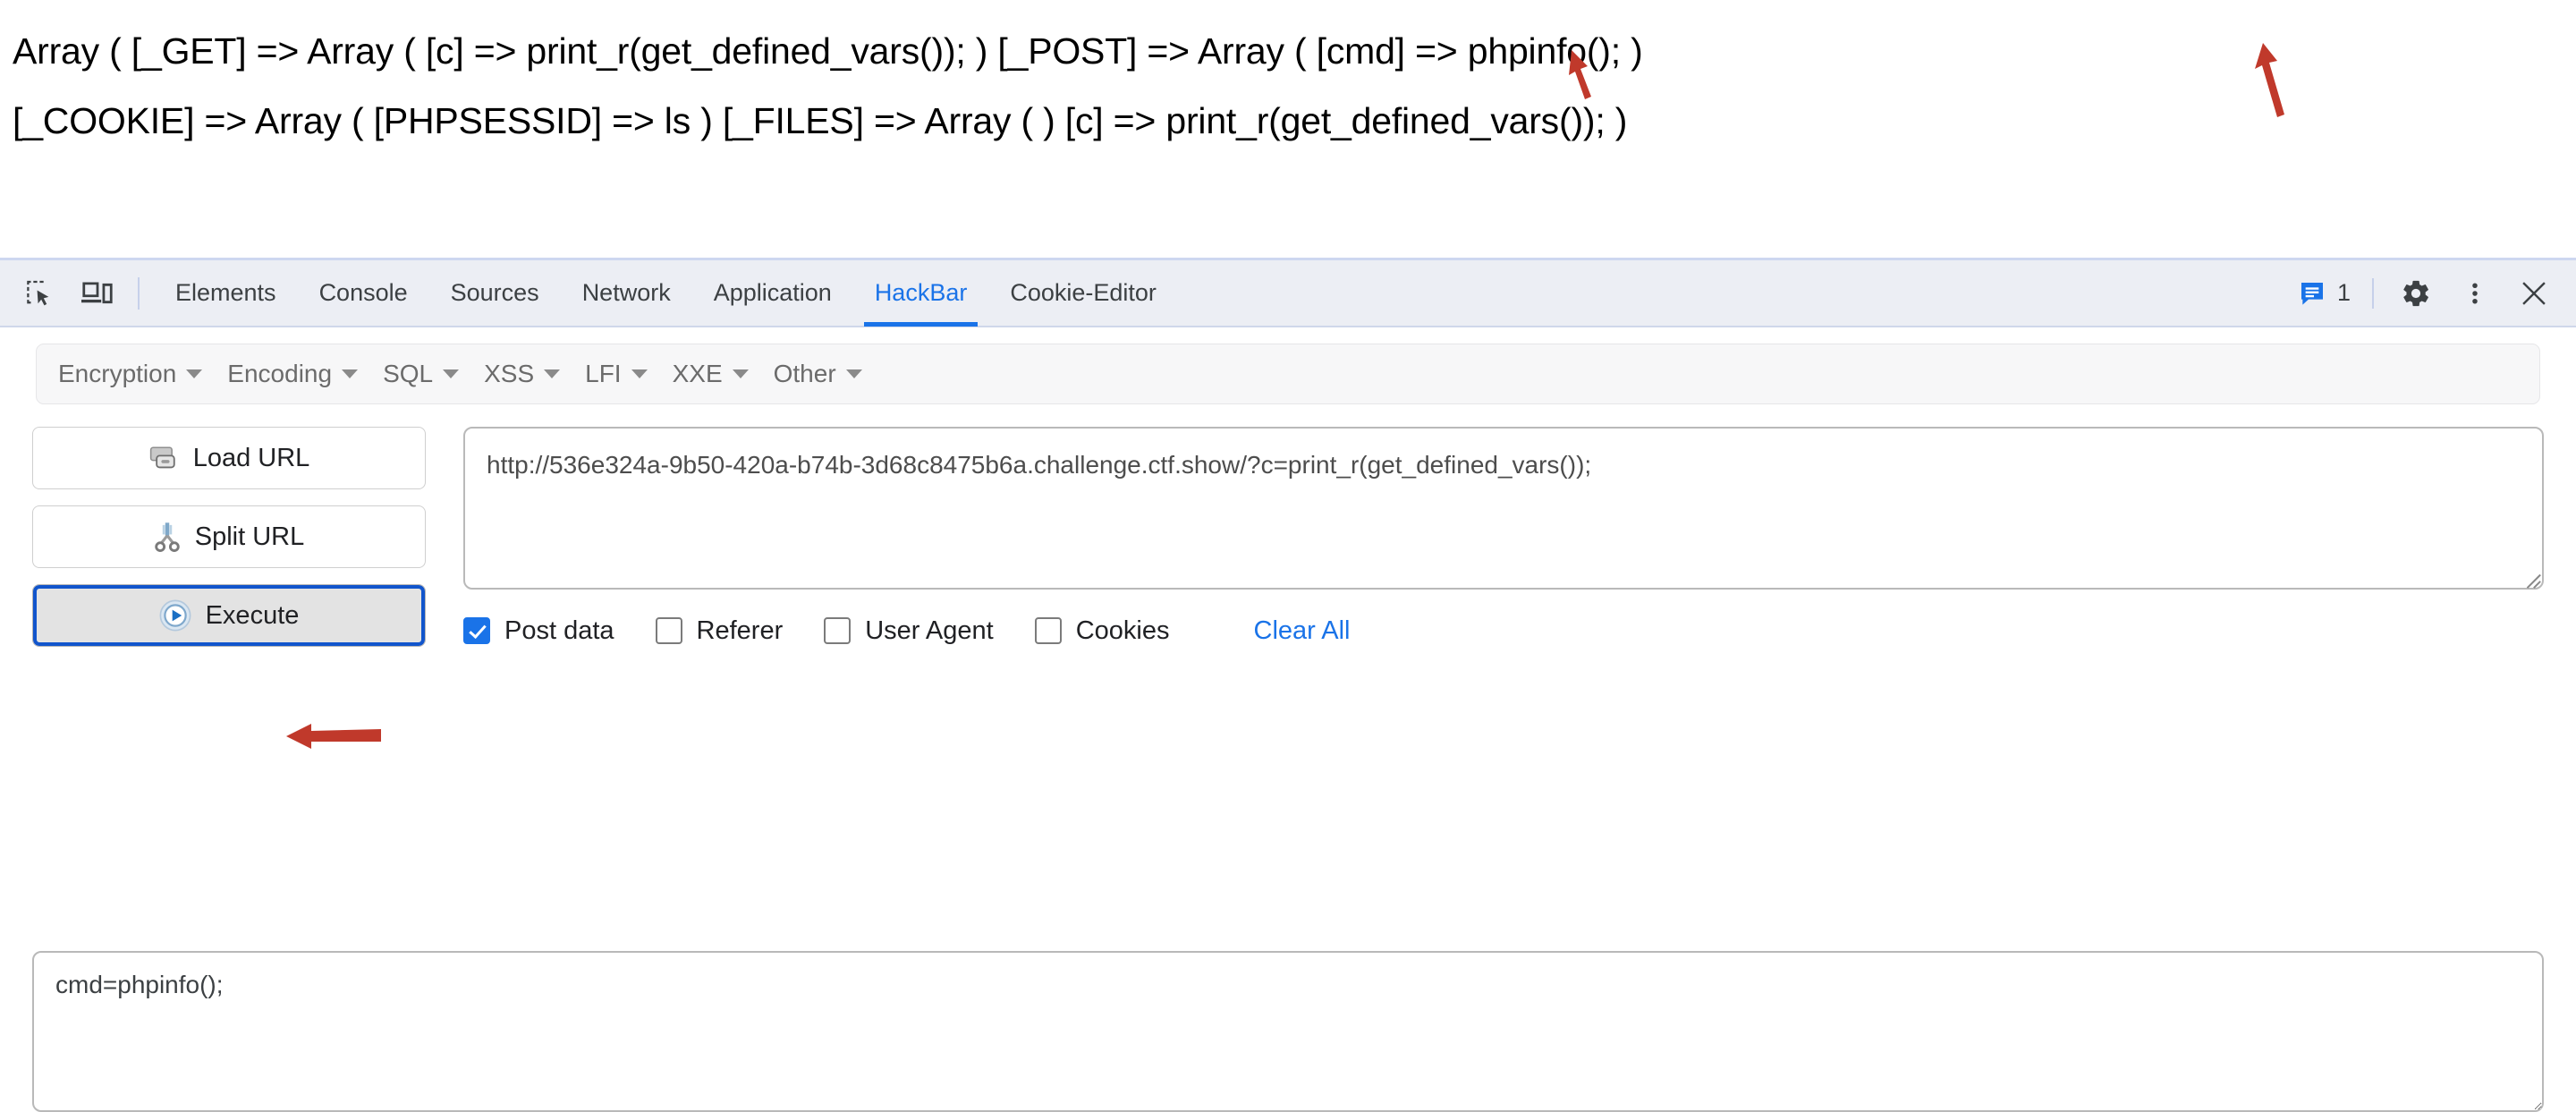  I want to click on gear-icon, so click(2415, 293).